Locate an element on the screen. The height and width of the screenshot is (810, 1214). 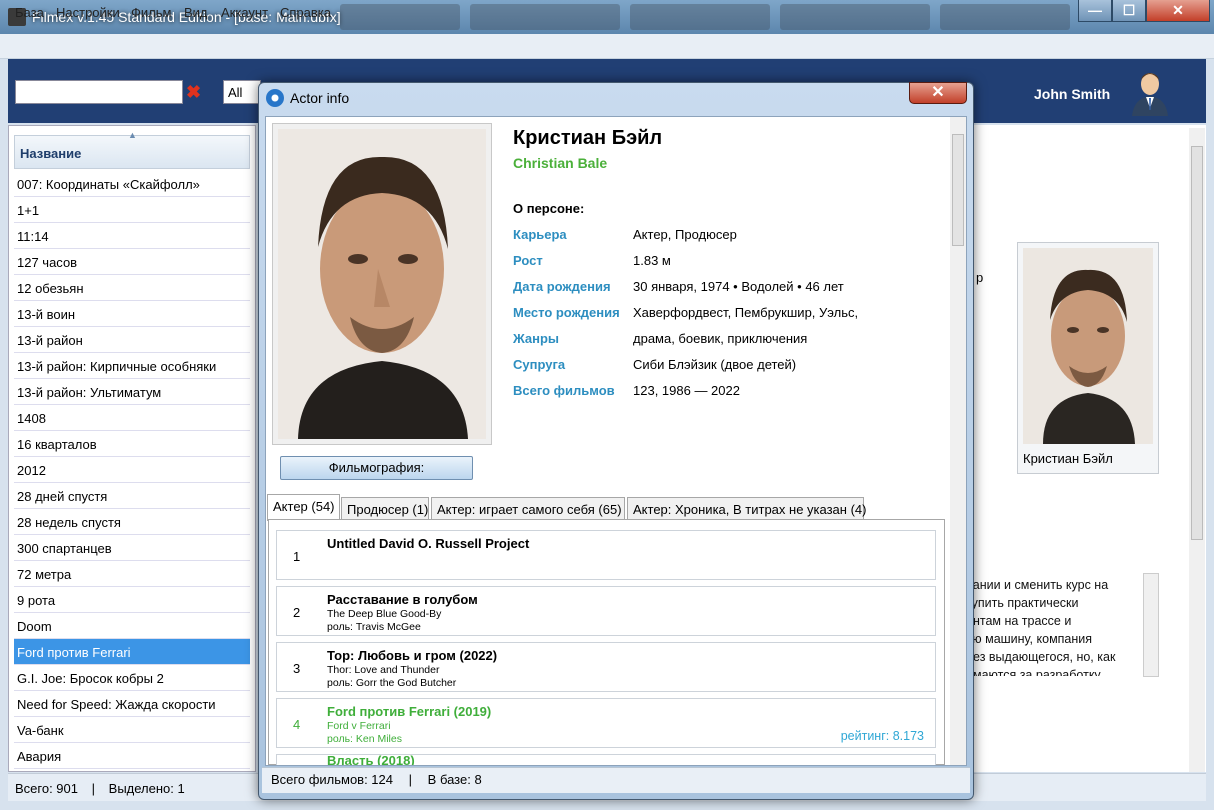
value-career: Актер, Продюсер is located at coordinates (685, 234).